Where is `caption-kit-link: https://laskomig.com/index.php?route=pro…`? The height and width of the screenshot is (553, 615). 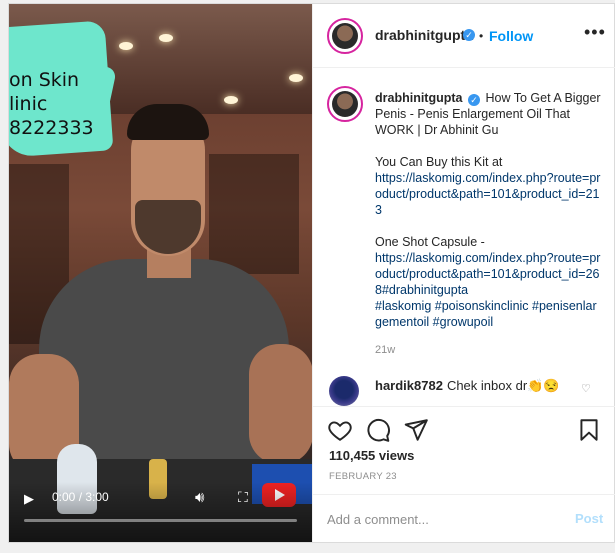 caption-kit-link: https://laskomig.com/index.php?route=pro… is located at coordinates (488, 194).